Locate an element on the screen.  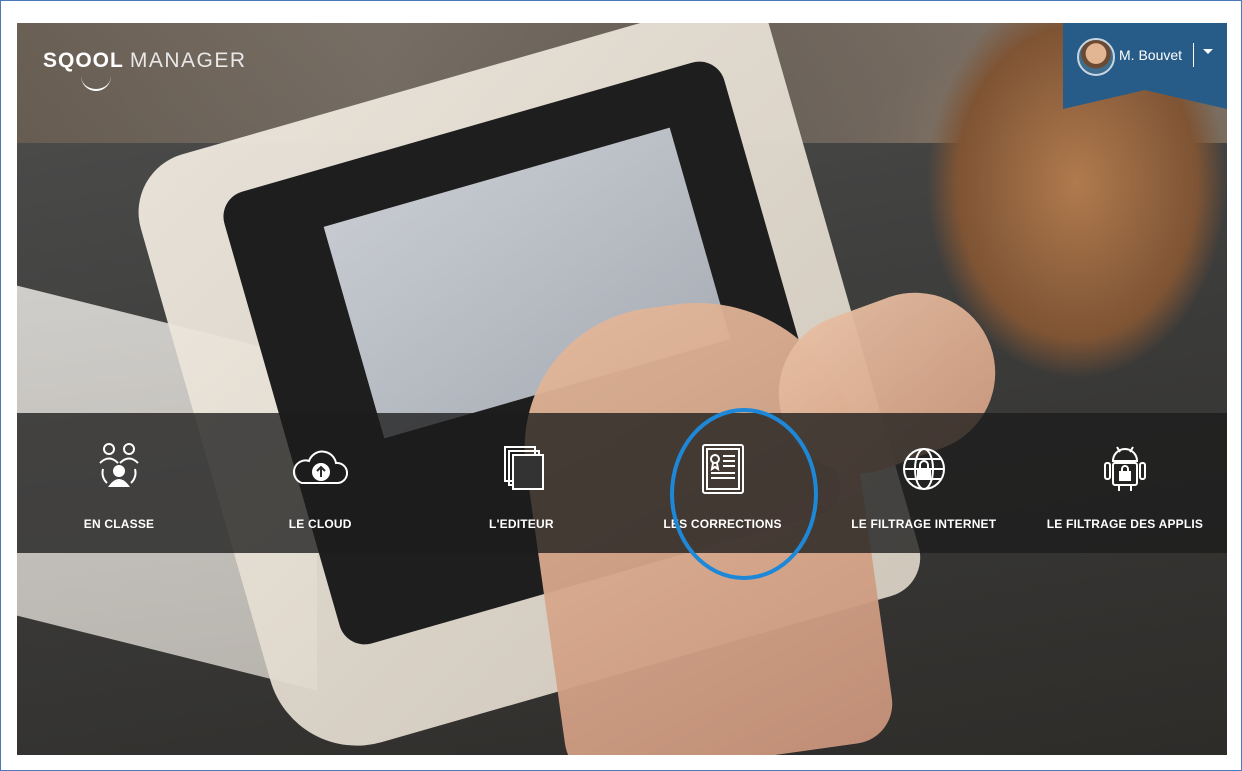
logo-main-text: SQOOL is located at coordinates (83, 60).